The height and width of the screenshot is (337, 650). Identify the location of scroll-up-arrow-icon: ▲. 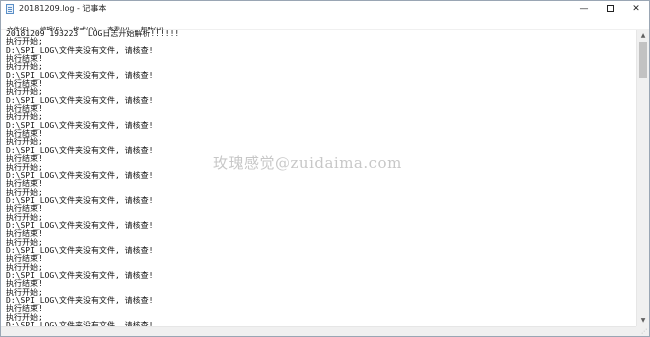
(643, 35).